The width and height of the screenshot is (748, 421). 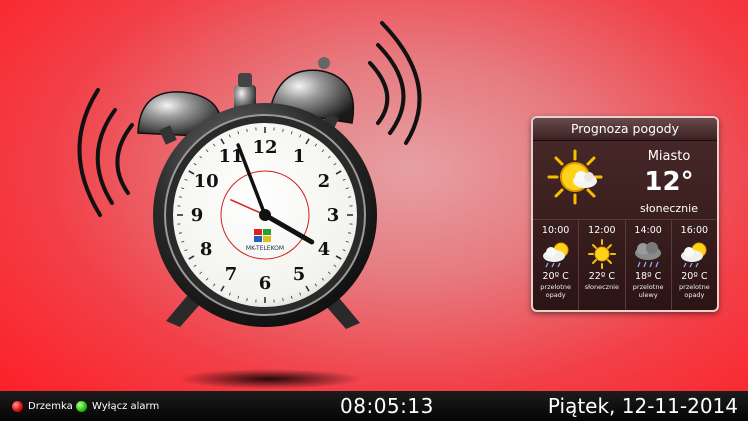 I want to click on vibration-lines-left, so click(x=105, y=152).